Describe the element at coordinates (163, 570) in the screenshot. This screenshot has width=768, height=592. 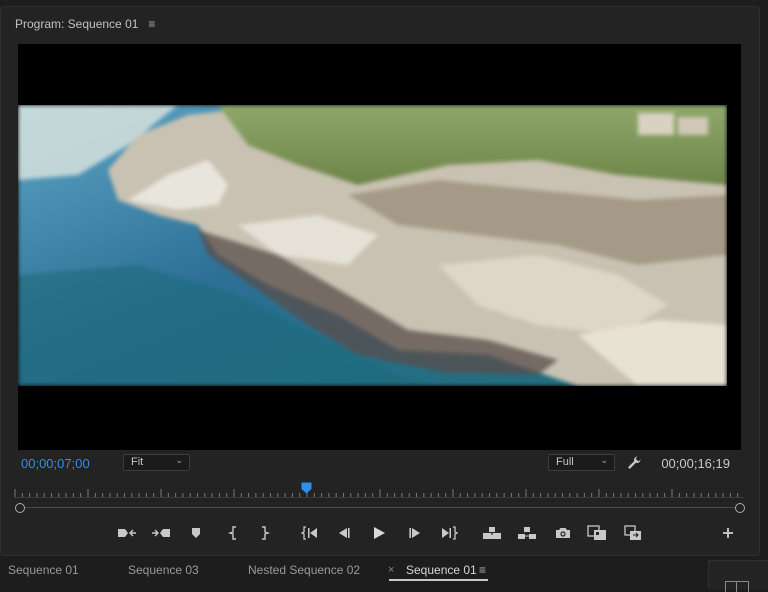
I see `tab-sequence-03: Sequence 03` at that location.